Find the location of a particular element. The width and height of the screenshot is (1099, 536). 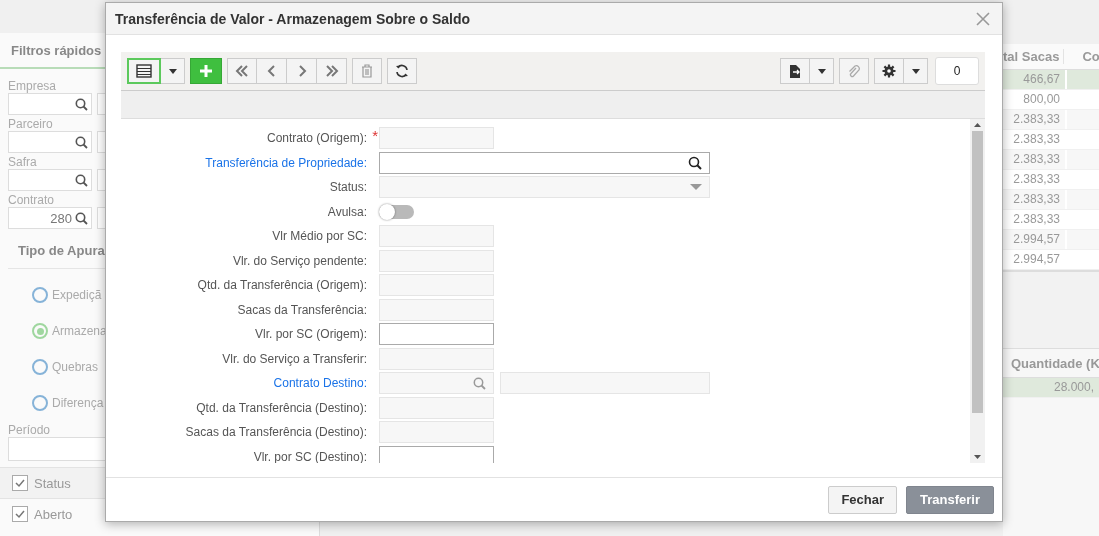

export-button is located at coordinates (795, 71).